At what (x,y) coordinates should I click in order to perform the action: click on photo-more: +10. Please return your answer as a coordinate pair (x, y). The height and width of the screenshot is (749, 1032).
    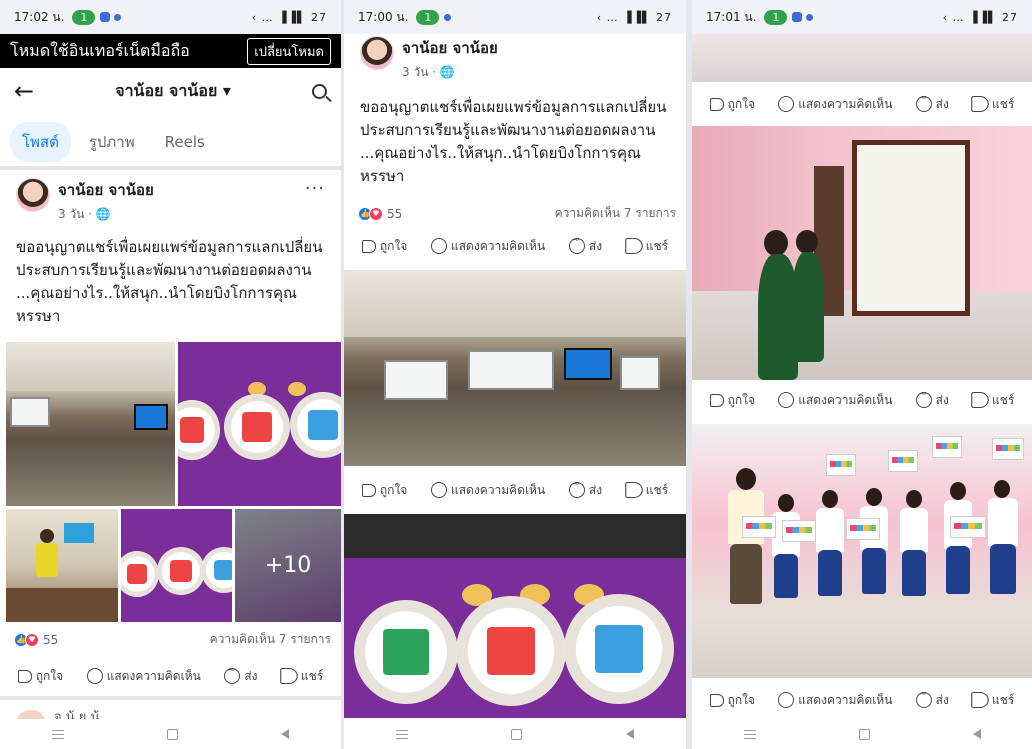
    Looking at the image, I should click on (288, 565).